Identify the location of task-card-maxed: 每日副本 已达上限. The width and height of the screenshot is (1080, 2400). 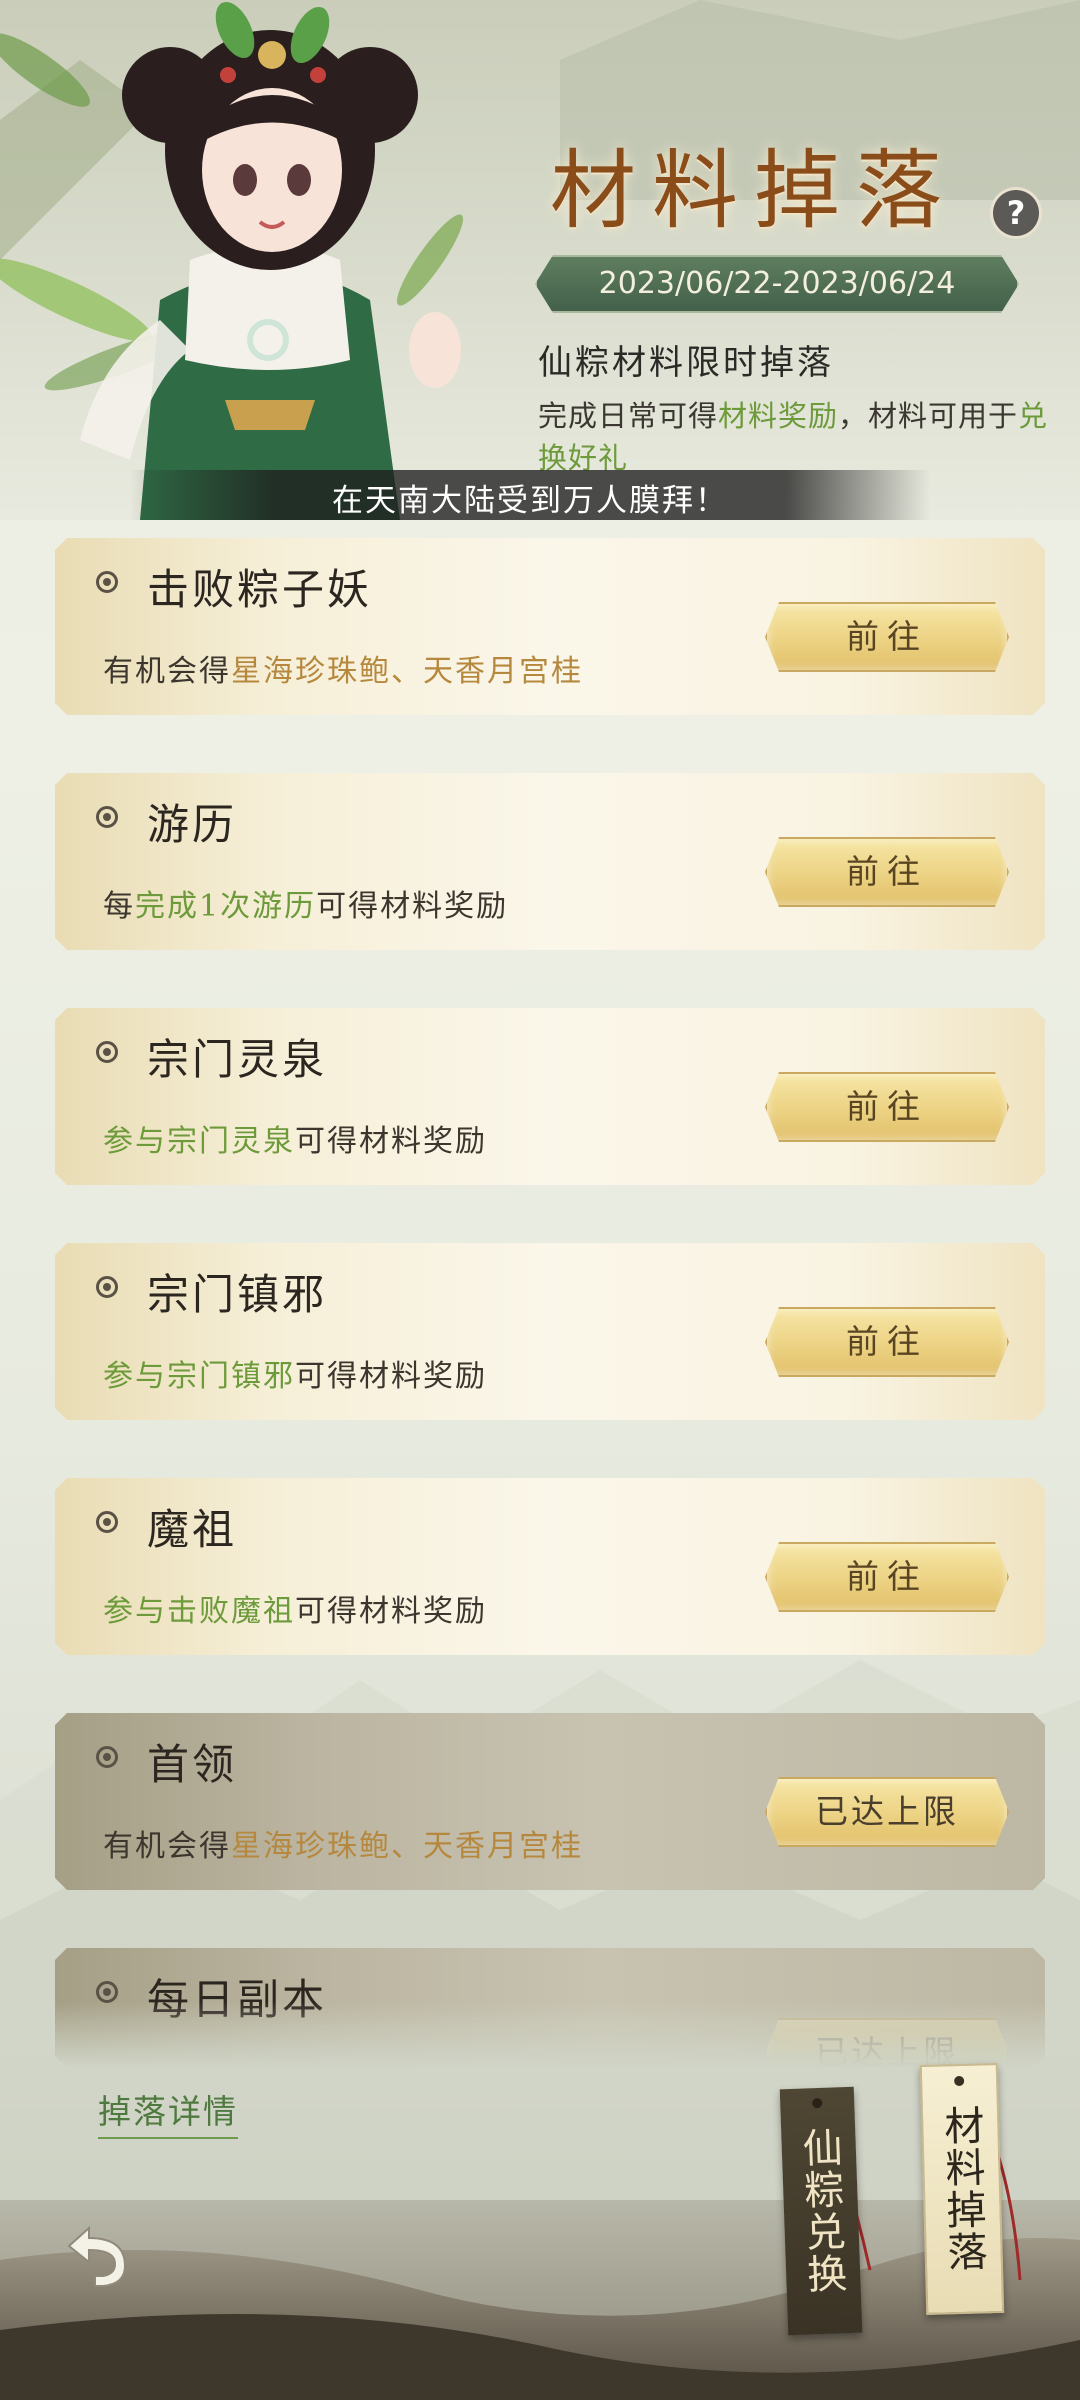
(550, 2008).